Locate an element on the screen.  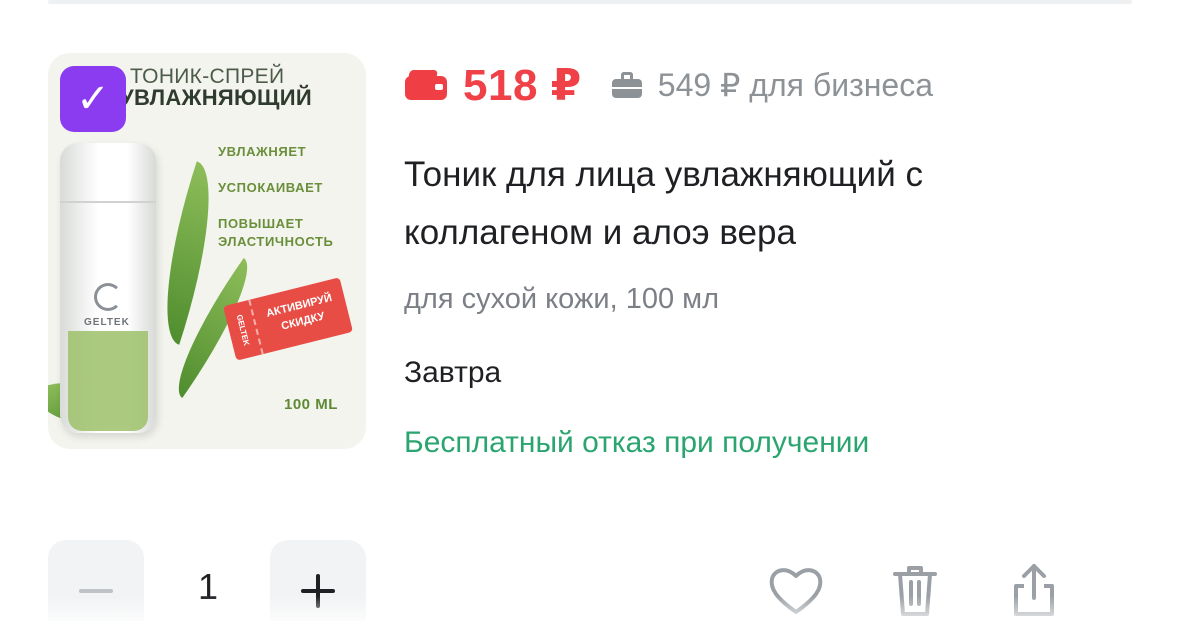
product-variant: для сухой кожи, 100 мл is located at coordinates (561, 299).